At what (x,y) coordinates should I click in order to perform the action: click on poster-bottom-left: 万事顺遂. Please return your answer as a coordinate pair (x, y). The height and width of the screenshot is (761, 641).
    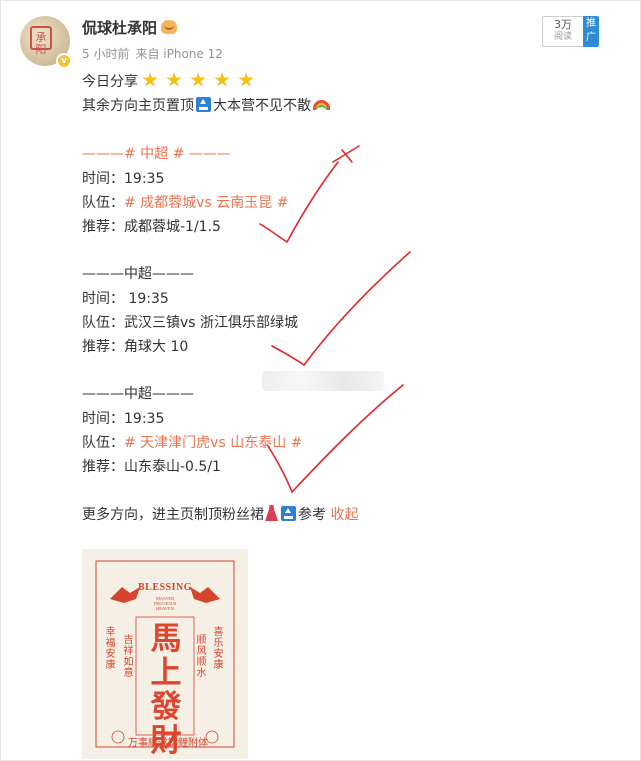
    Looking at the image, I should click on (148, 743).